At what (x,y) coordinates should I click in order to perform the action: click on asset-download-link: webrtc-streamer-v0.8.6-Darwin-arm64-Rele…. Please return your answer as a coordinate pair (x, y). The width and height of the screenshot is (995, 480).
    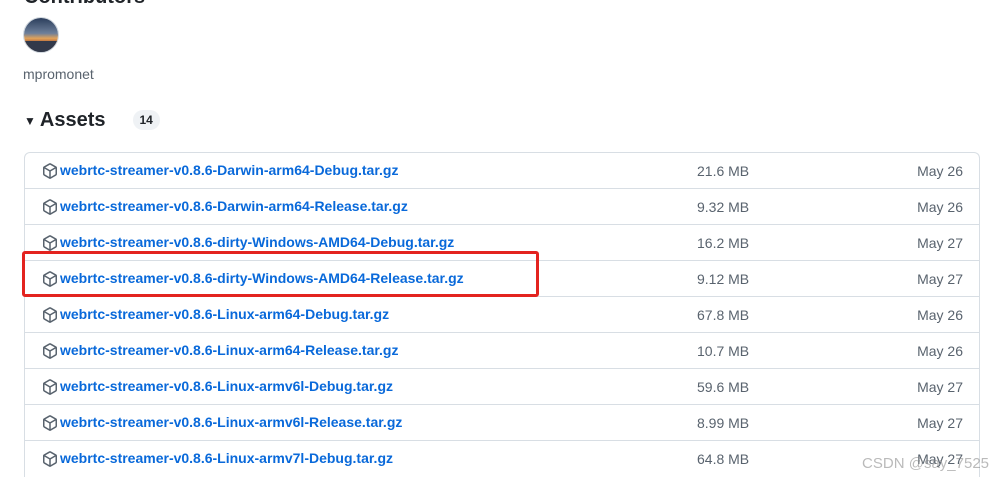
    Looking at the image, I should click on (234, 206).